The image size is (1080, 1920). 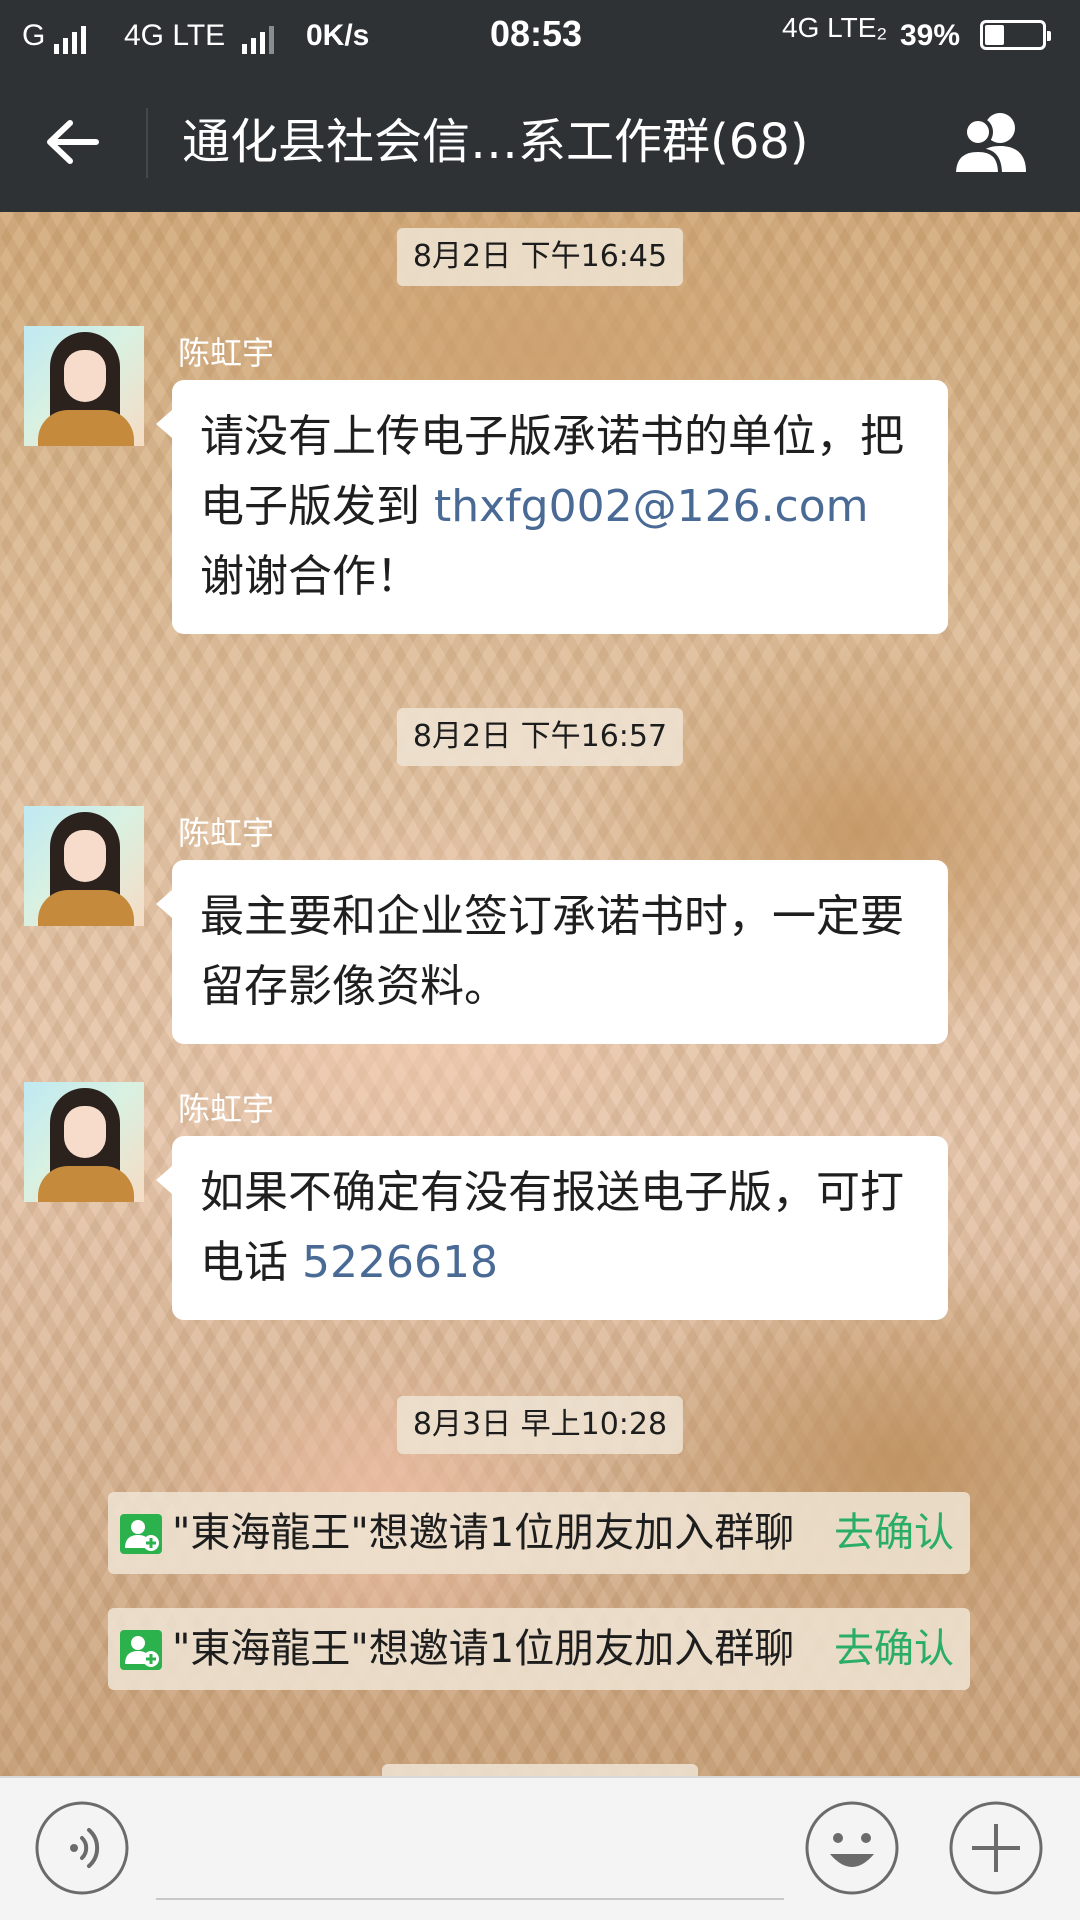 I want to click on group-members-icon, so click(x=988, y=144).